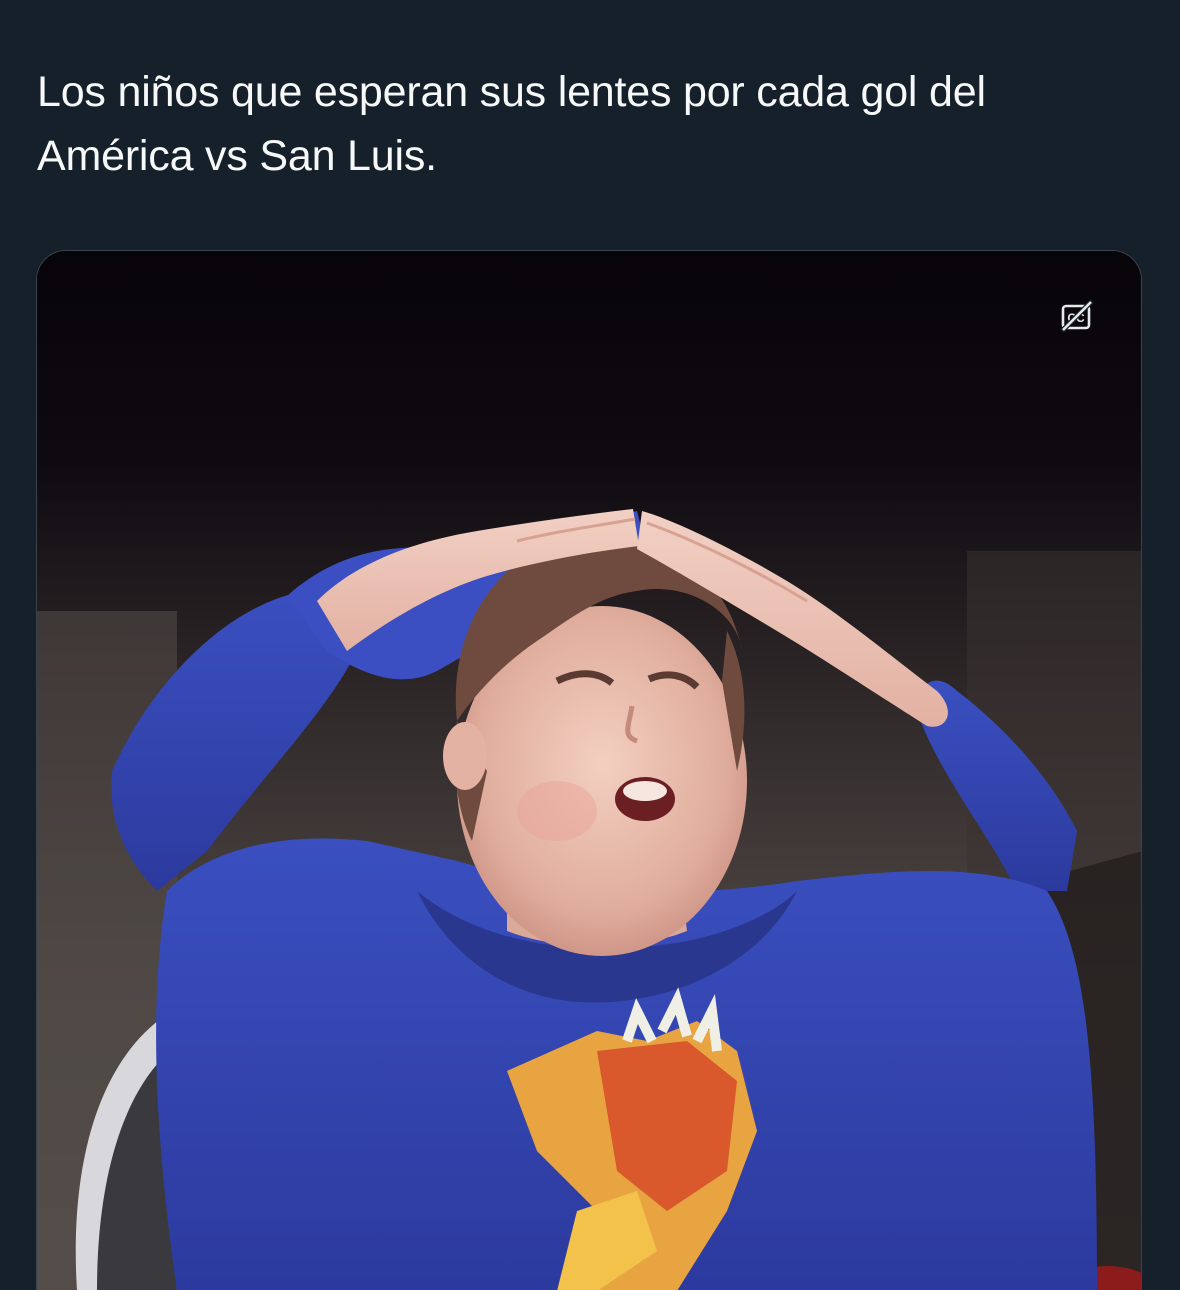 This screenshot has width=1180, height=1290. I want to click on captions-off-icon: CC, so click(1077, 316).